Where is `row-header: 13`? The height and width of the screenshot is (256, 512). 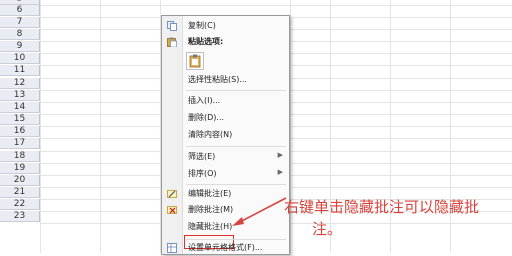 row-header: 13 is located at coordinates (20, 95).